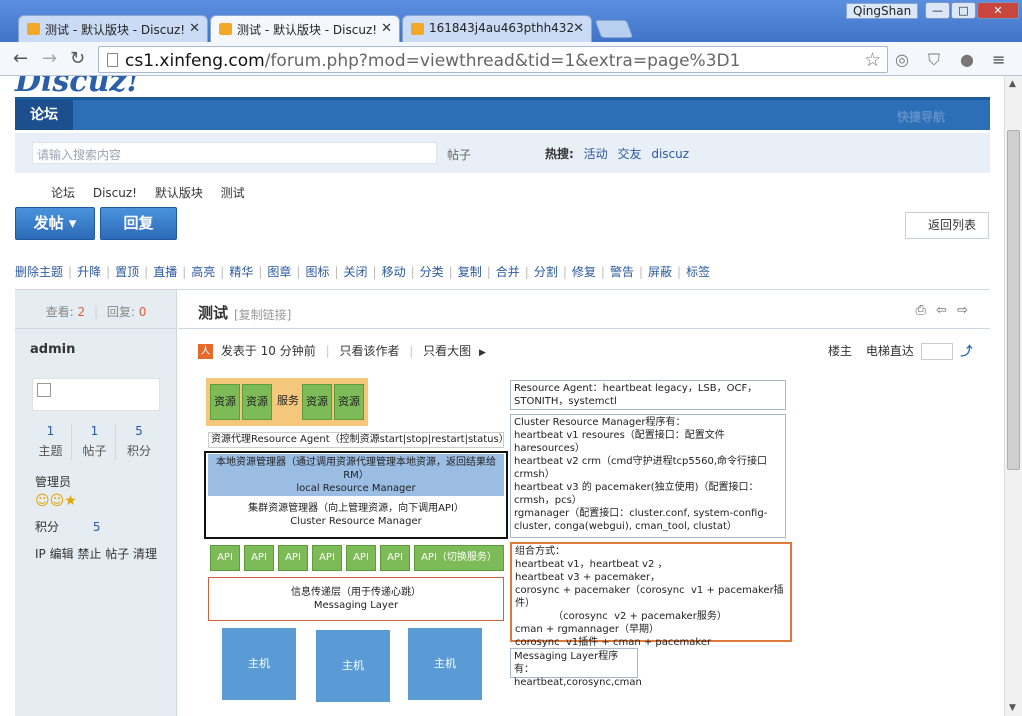 The height and width of the screenshot is (716, 1022). What do you see at coordinates (840, 351) in the screenshot?
I see `floor-label: 楼主` at bounding box center [840, 351].